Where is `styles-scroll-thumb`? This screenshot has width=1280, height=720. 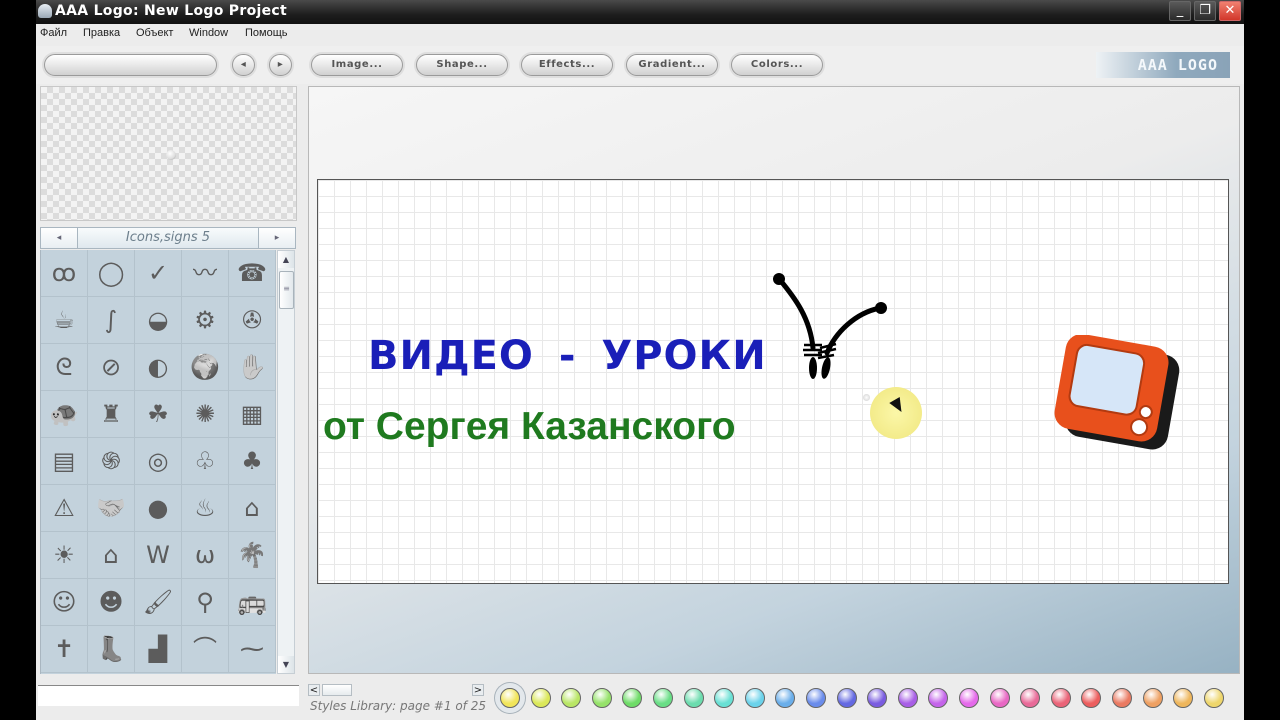 styles-scroll-thumb is located at coordinates (337, 690).